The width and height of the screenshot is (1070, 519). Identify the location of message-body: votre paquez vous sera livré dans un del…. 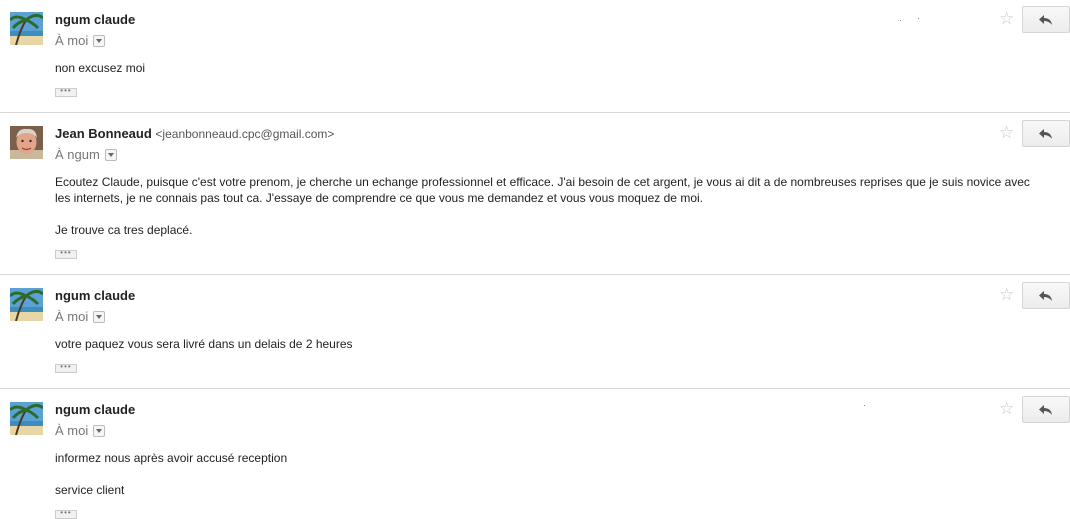
(550, 344).